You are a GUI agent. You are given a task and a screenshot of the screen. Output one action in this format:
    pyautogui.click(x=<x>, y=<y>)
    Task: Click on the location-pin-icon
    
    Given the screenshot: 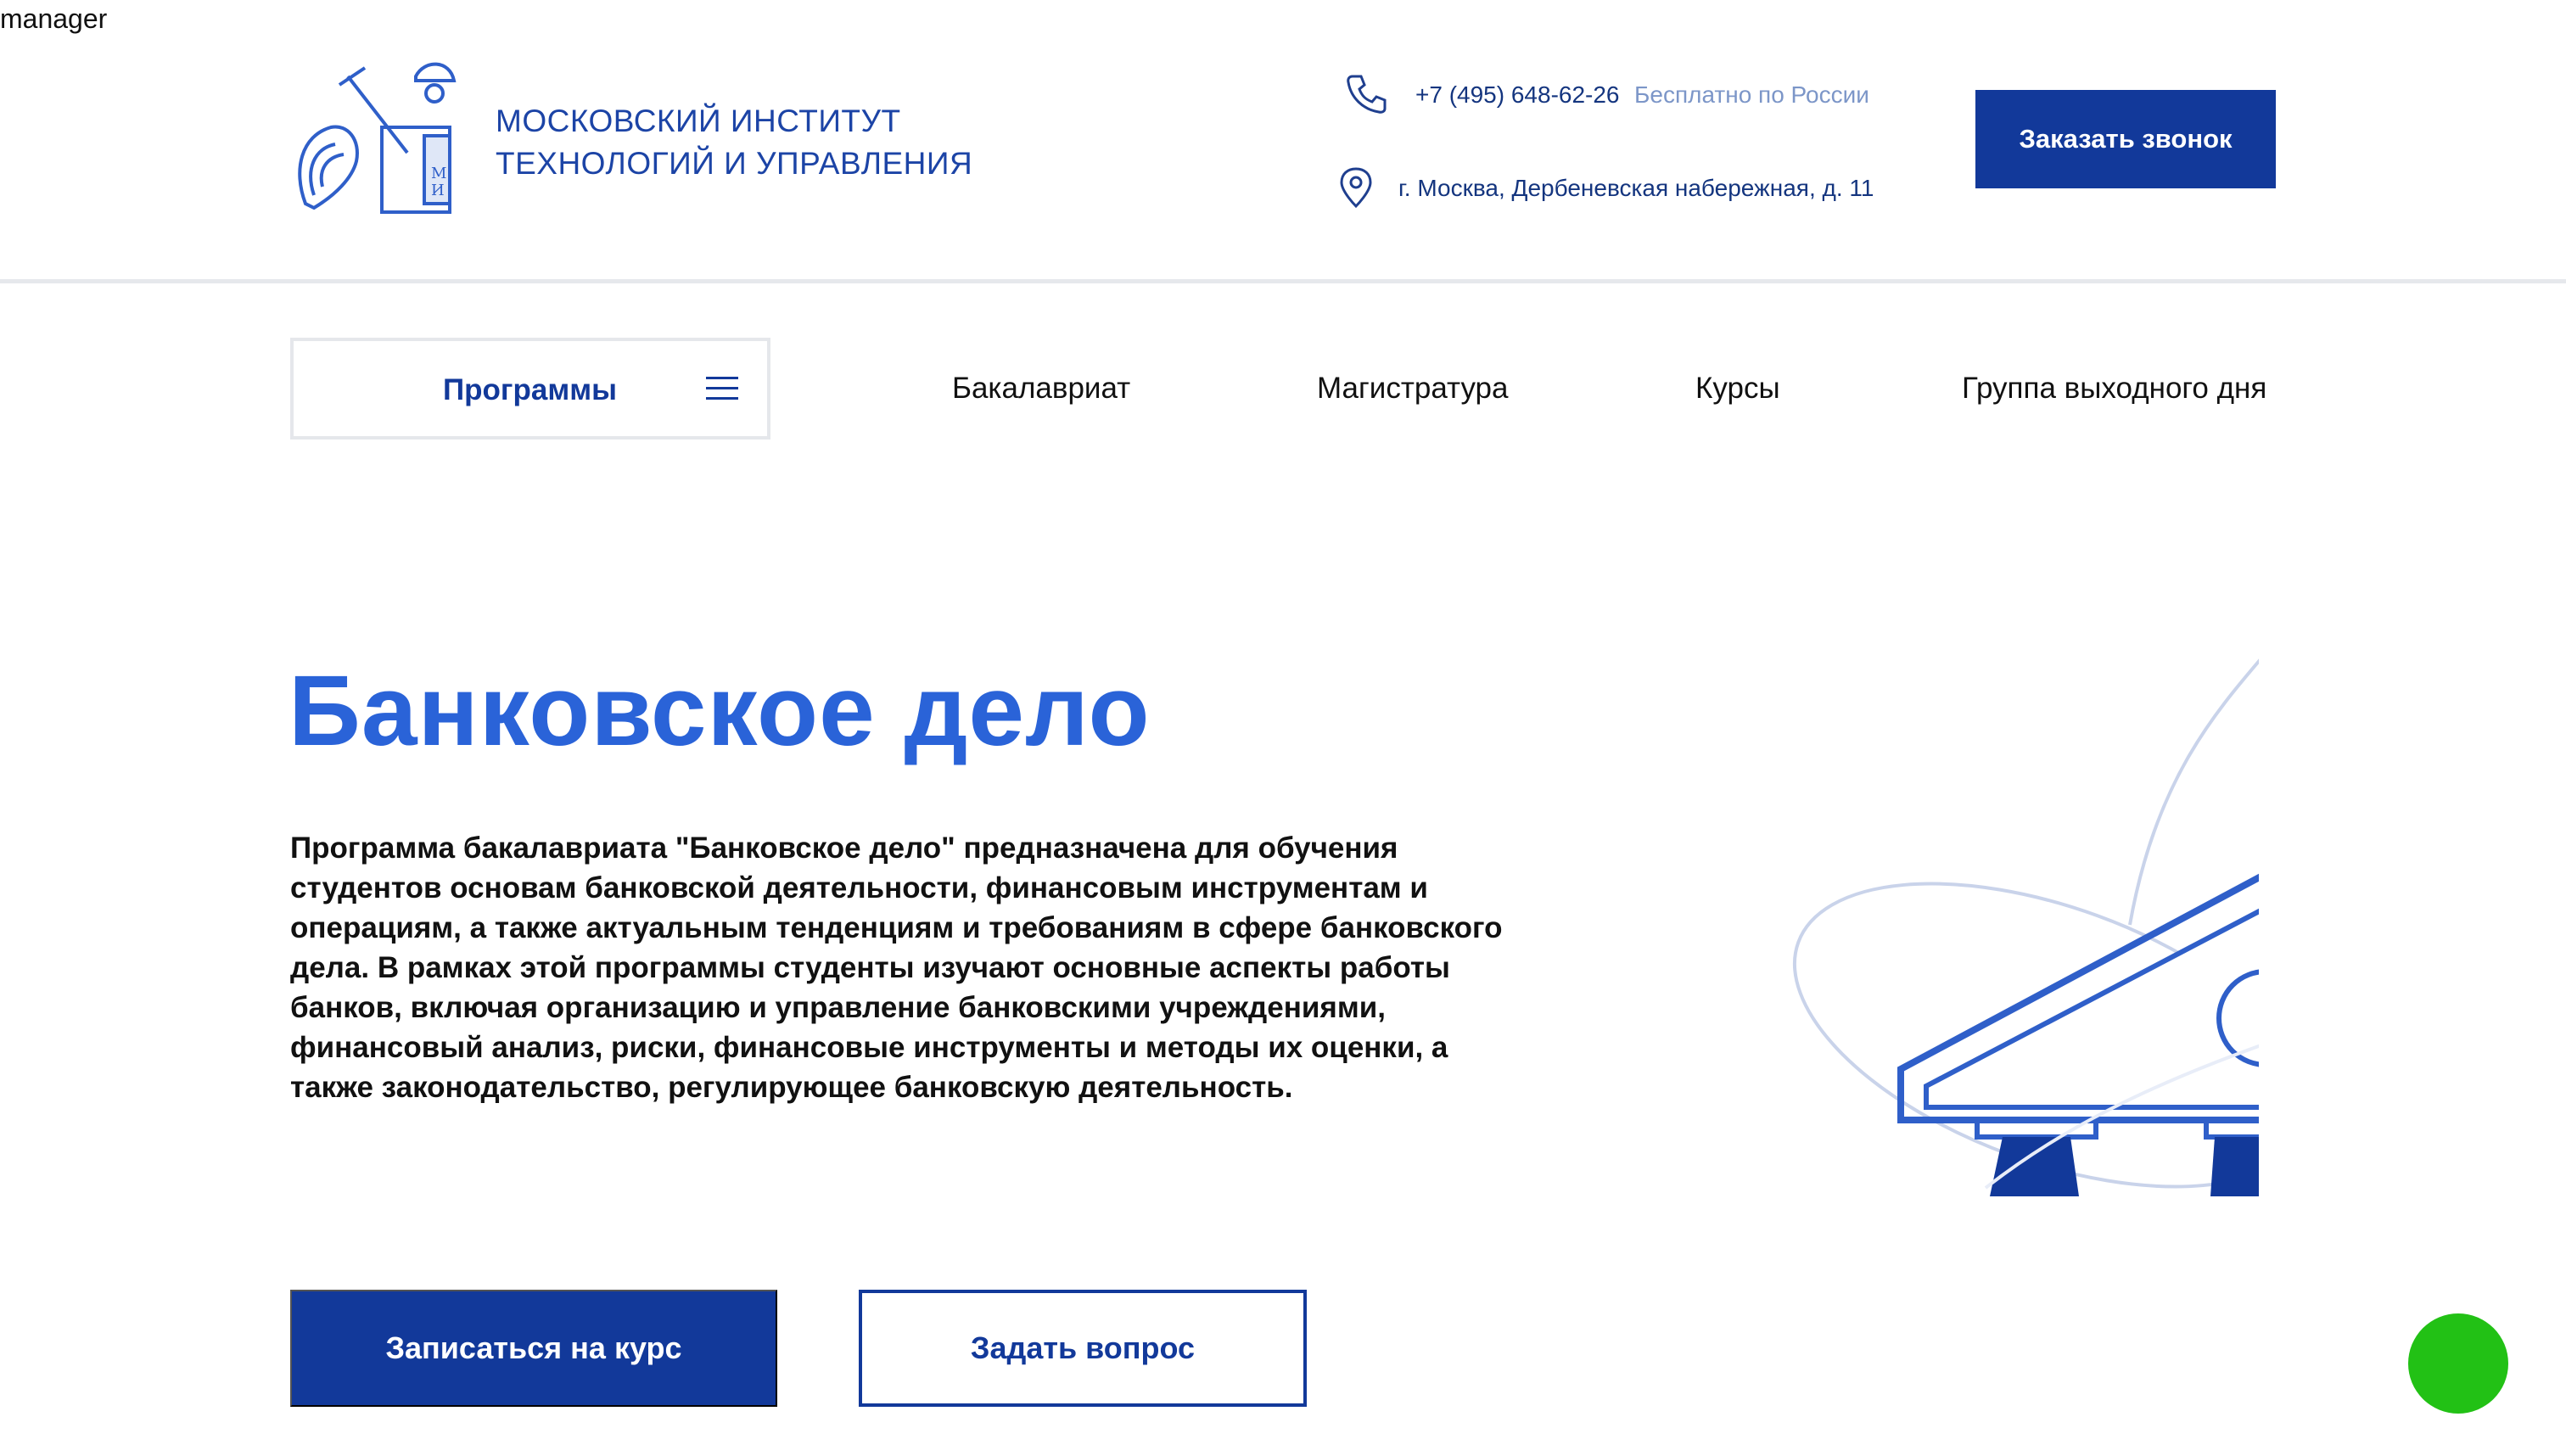 What is the action you would take?
    pyautogui.click(x=1356, y=188)
    